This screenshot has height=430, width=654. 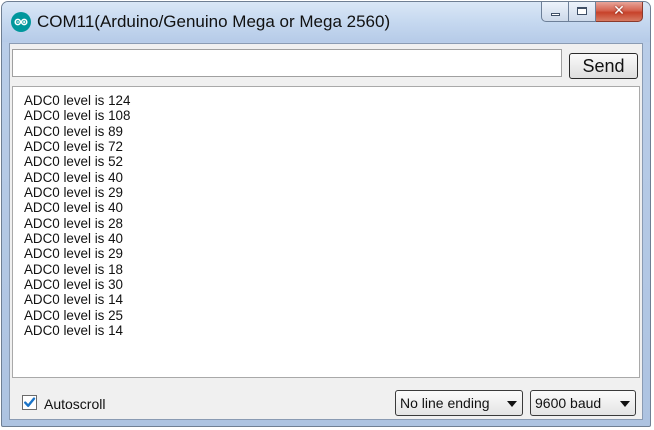 I want to click on window-controls: ✕, so click(x=592, y=13).